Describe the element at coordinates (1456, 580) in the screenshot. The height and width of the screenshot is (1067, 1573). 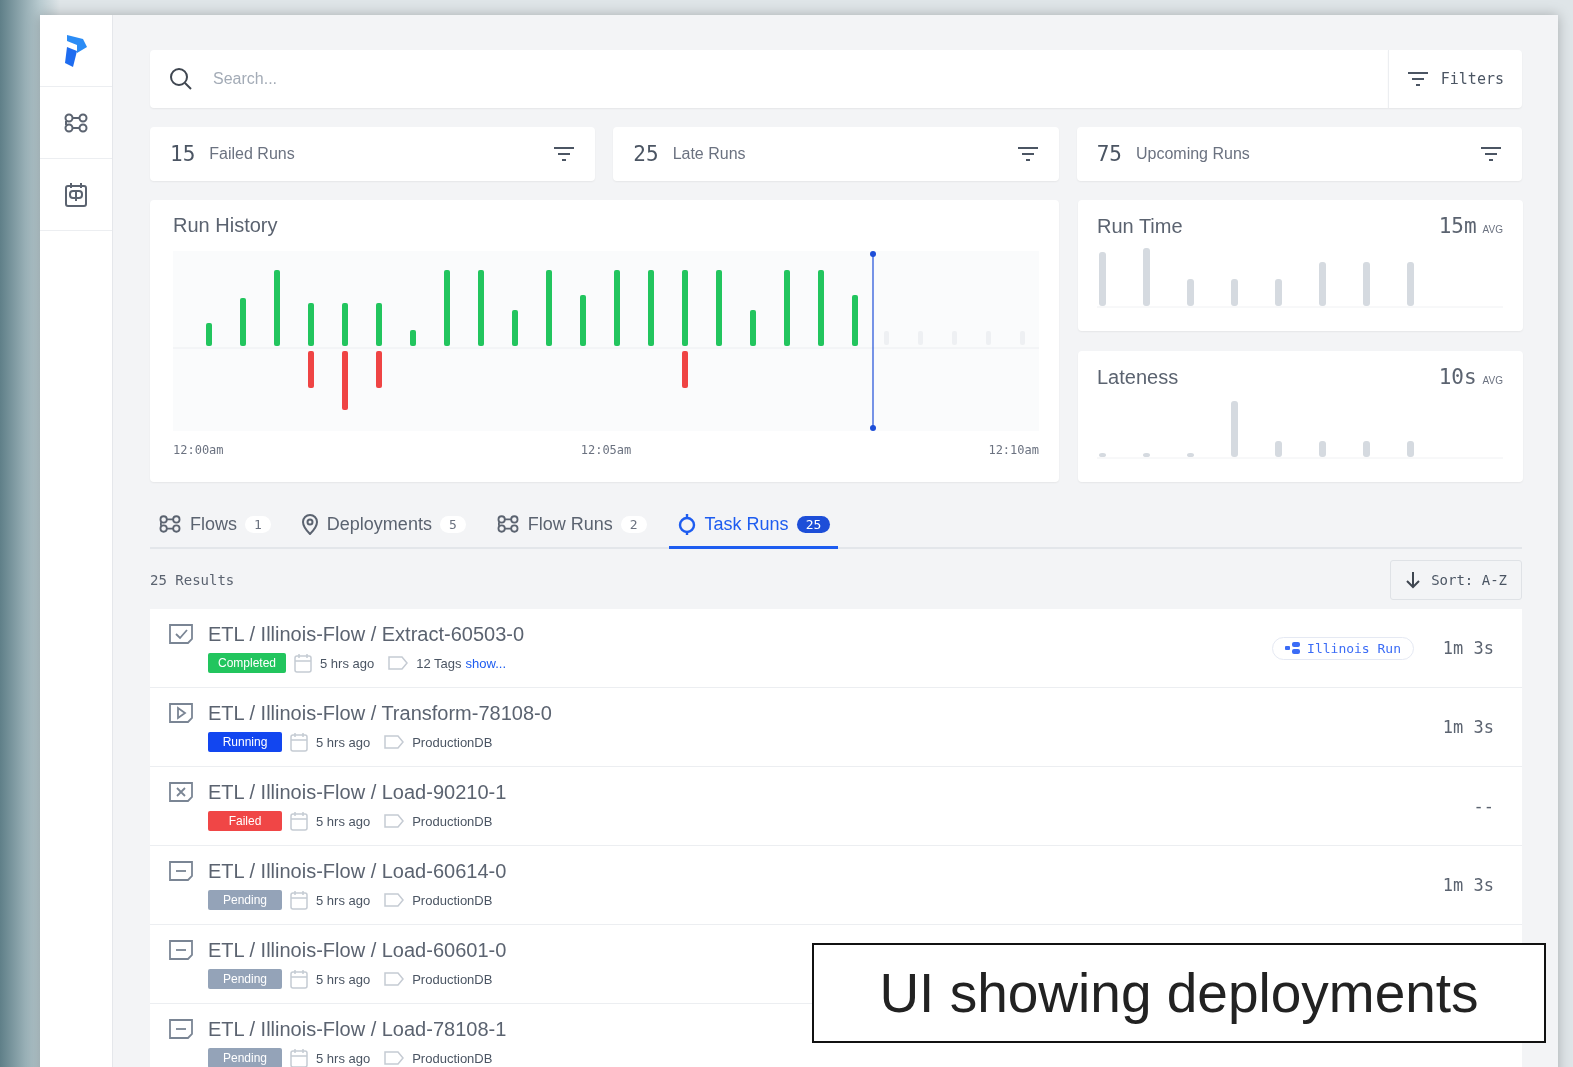
I see `sort-button: Sort: A-Z` at that location.